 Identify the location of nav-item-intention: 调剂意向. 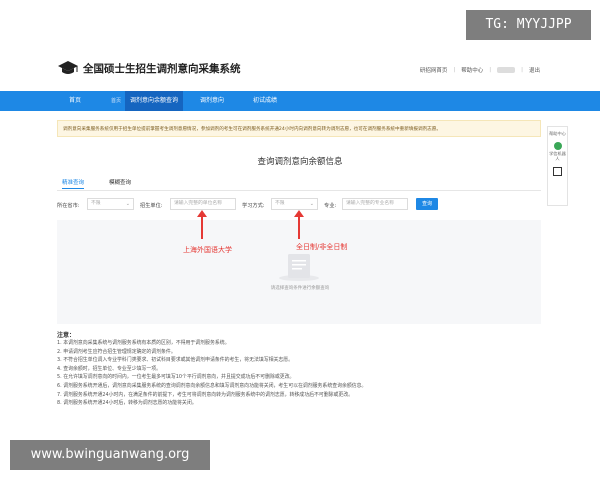
(212, 101).